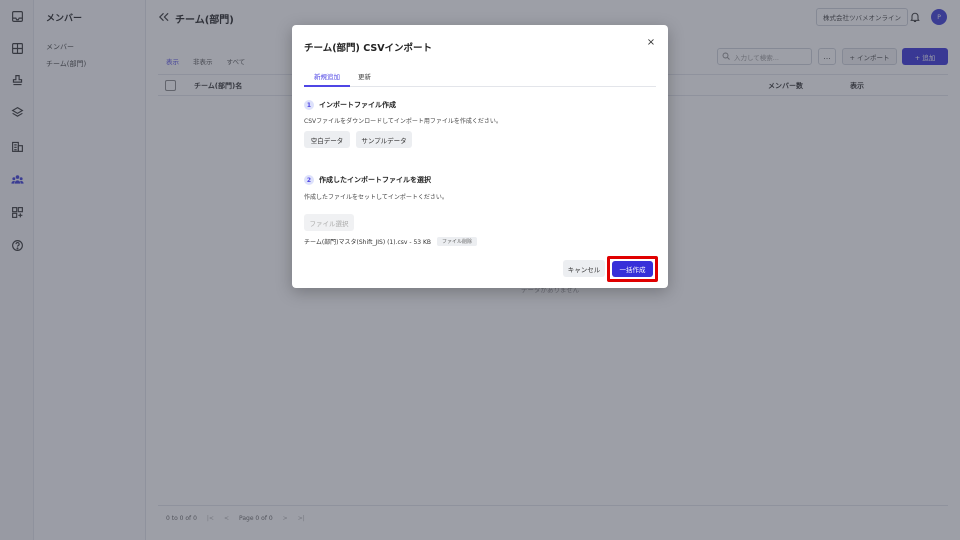  What do you see at coordinates (309, 180) in the screenshot?
I see `step-2-number: 2` at bounding box center [309, 180].